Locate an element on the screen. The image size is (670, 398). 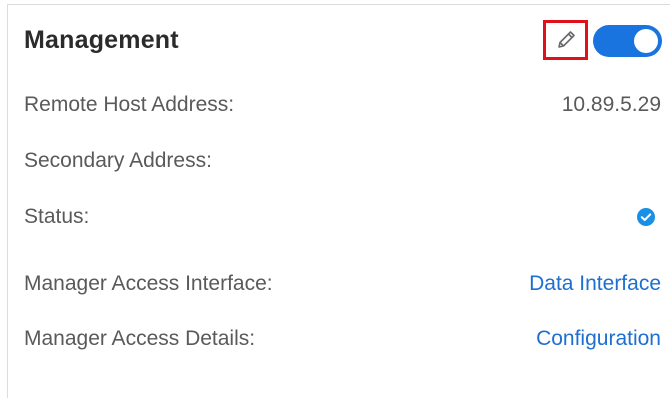
toggle-knob is located at coordinates (646, 41).